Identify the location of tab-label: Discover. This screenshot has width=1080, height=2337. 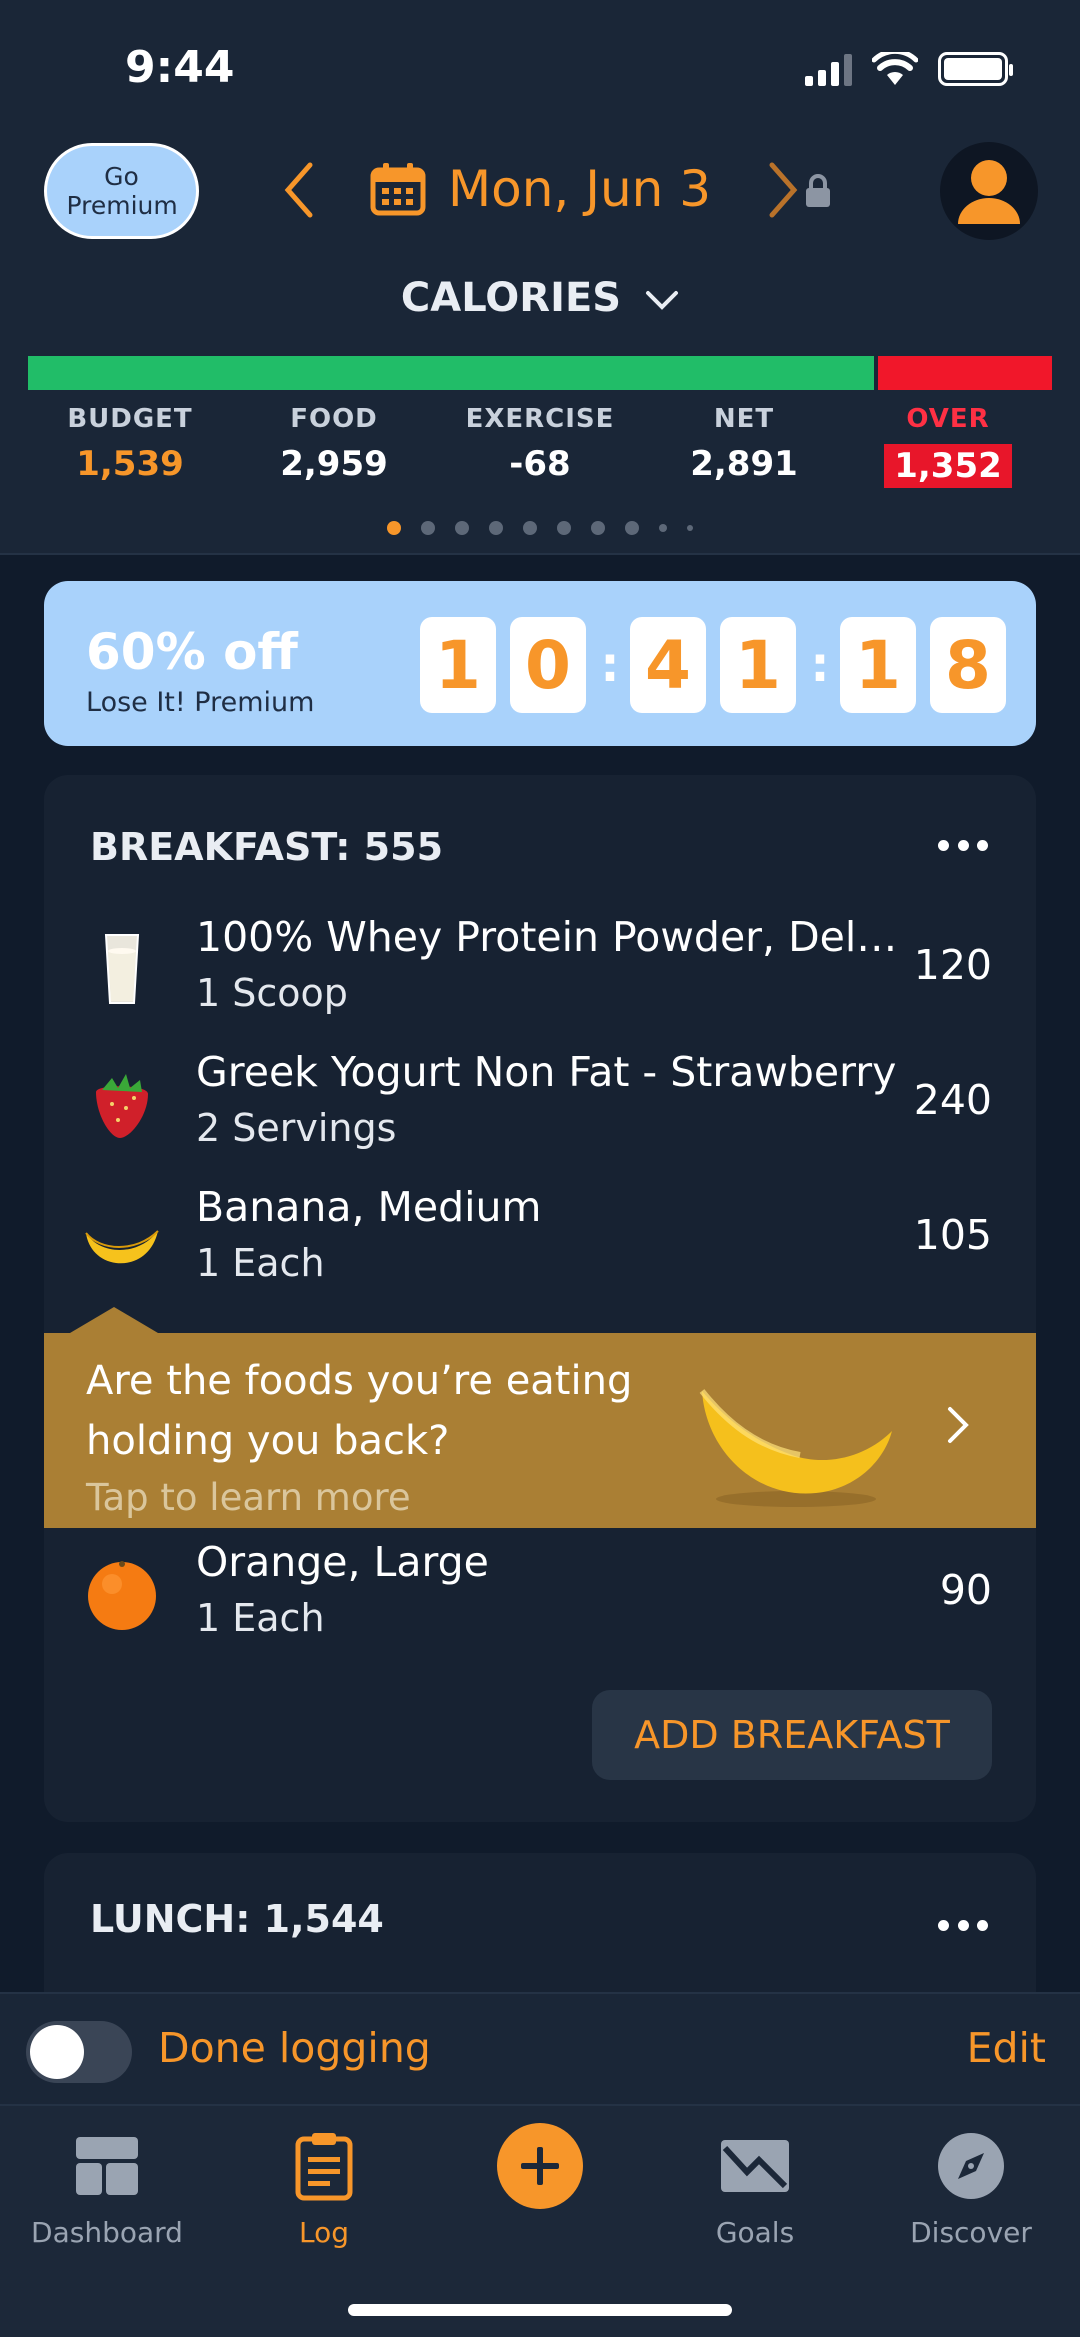
(971, 2232).